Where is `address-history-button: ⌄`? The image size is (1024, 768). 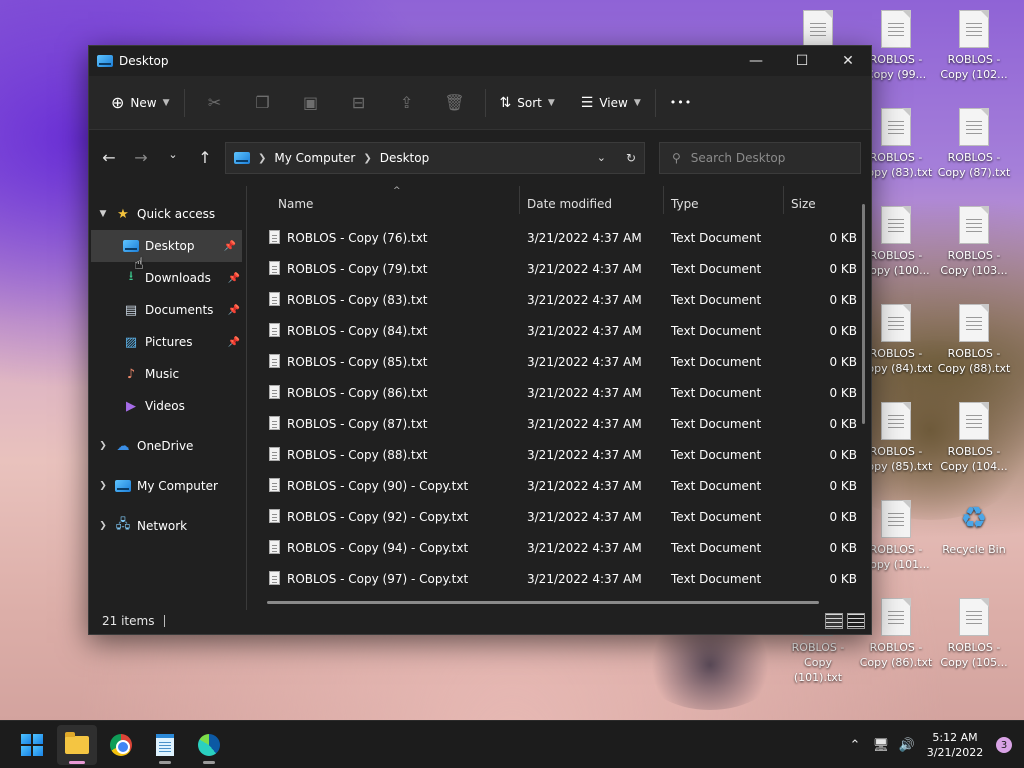
address-history-button: ⌄ is located at coordinates (601, 158).